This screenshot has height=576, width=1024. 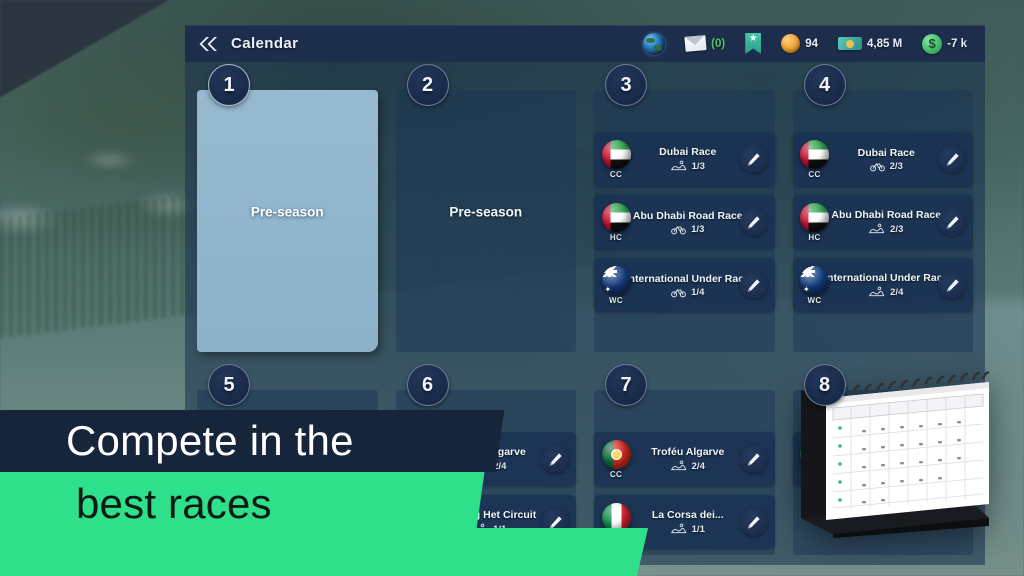 What do you see at coordinates (882, 285) in the screenshot?
I see `race-row: WC International Under Race 2/4` at bounding box center [882, 285].